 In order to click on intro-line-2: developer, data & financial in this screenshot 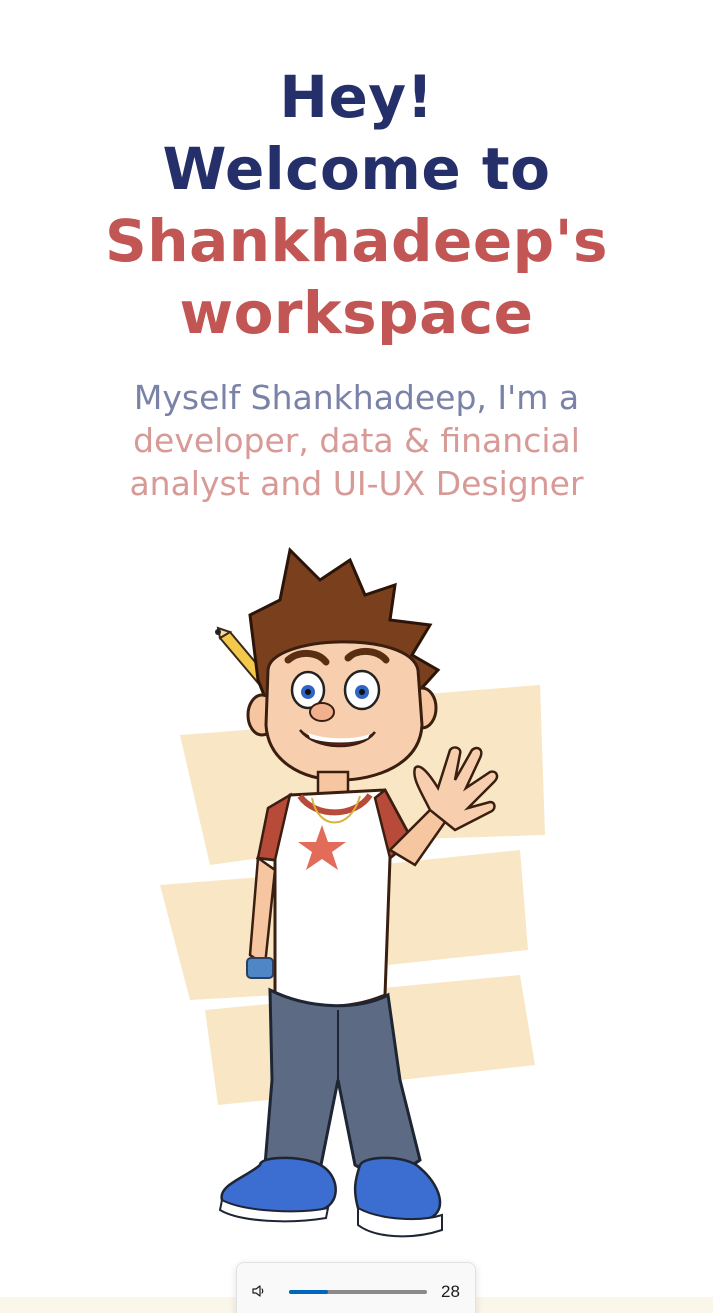, I will do `click(356, 440)`.